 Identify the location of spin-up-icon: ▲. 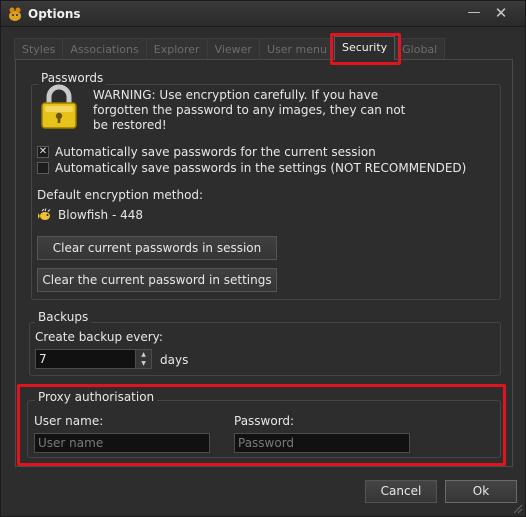
(143, 354).